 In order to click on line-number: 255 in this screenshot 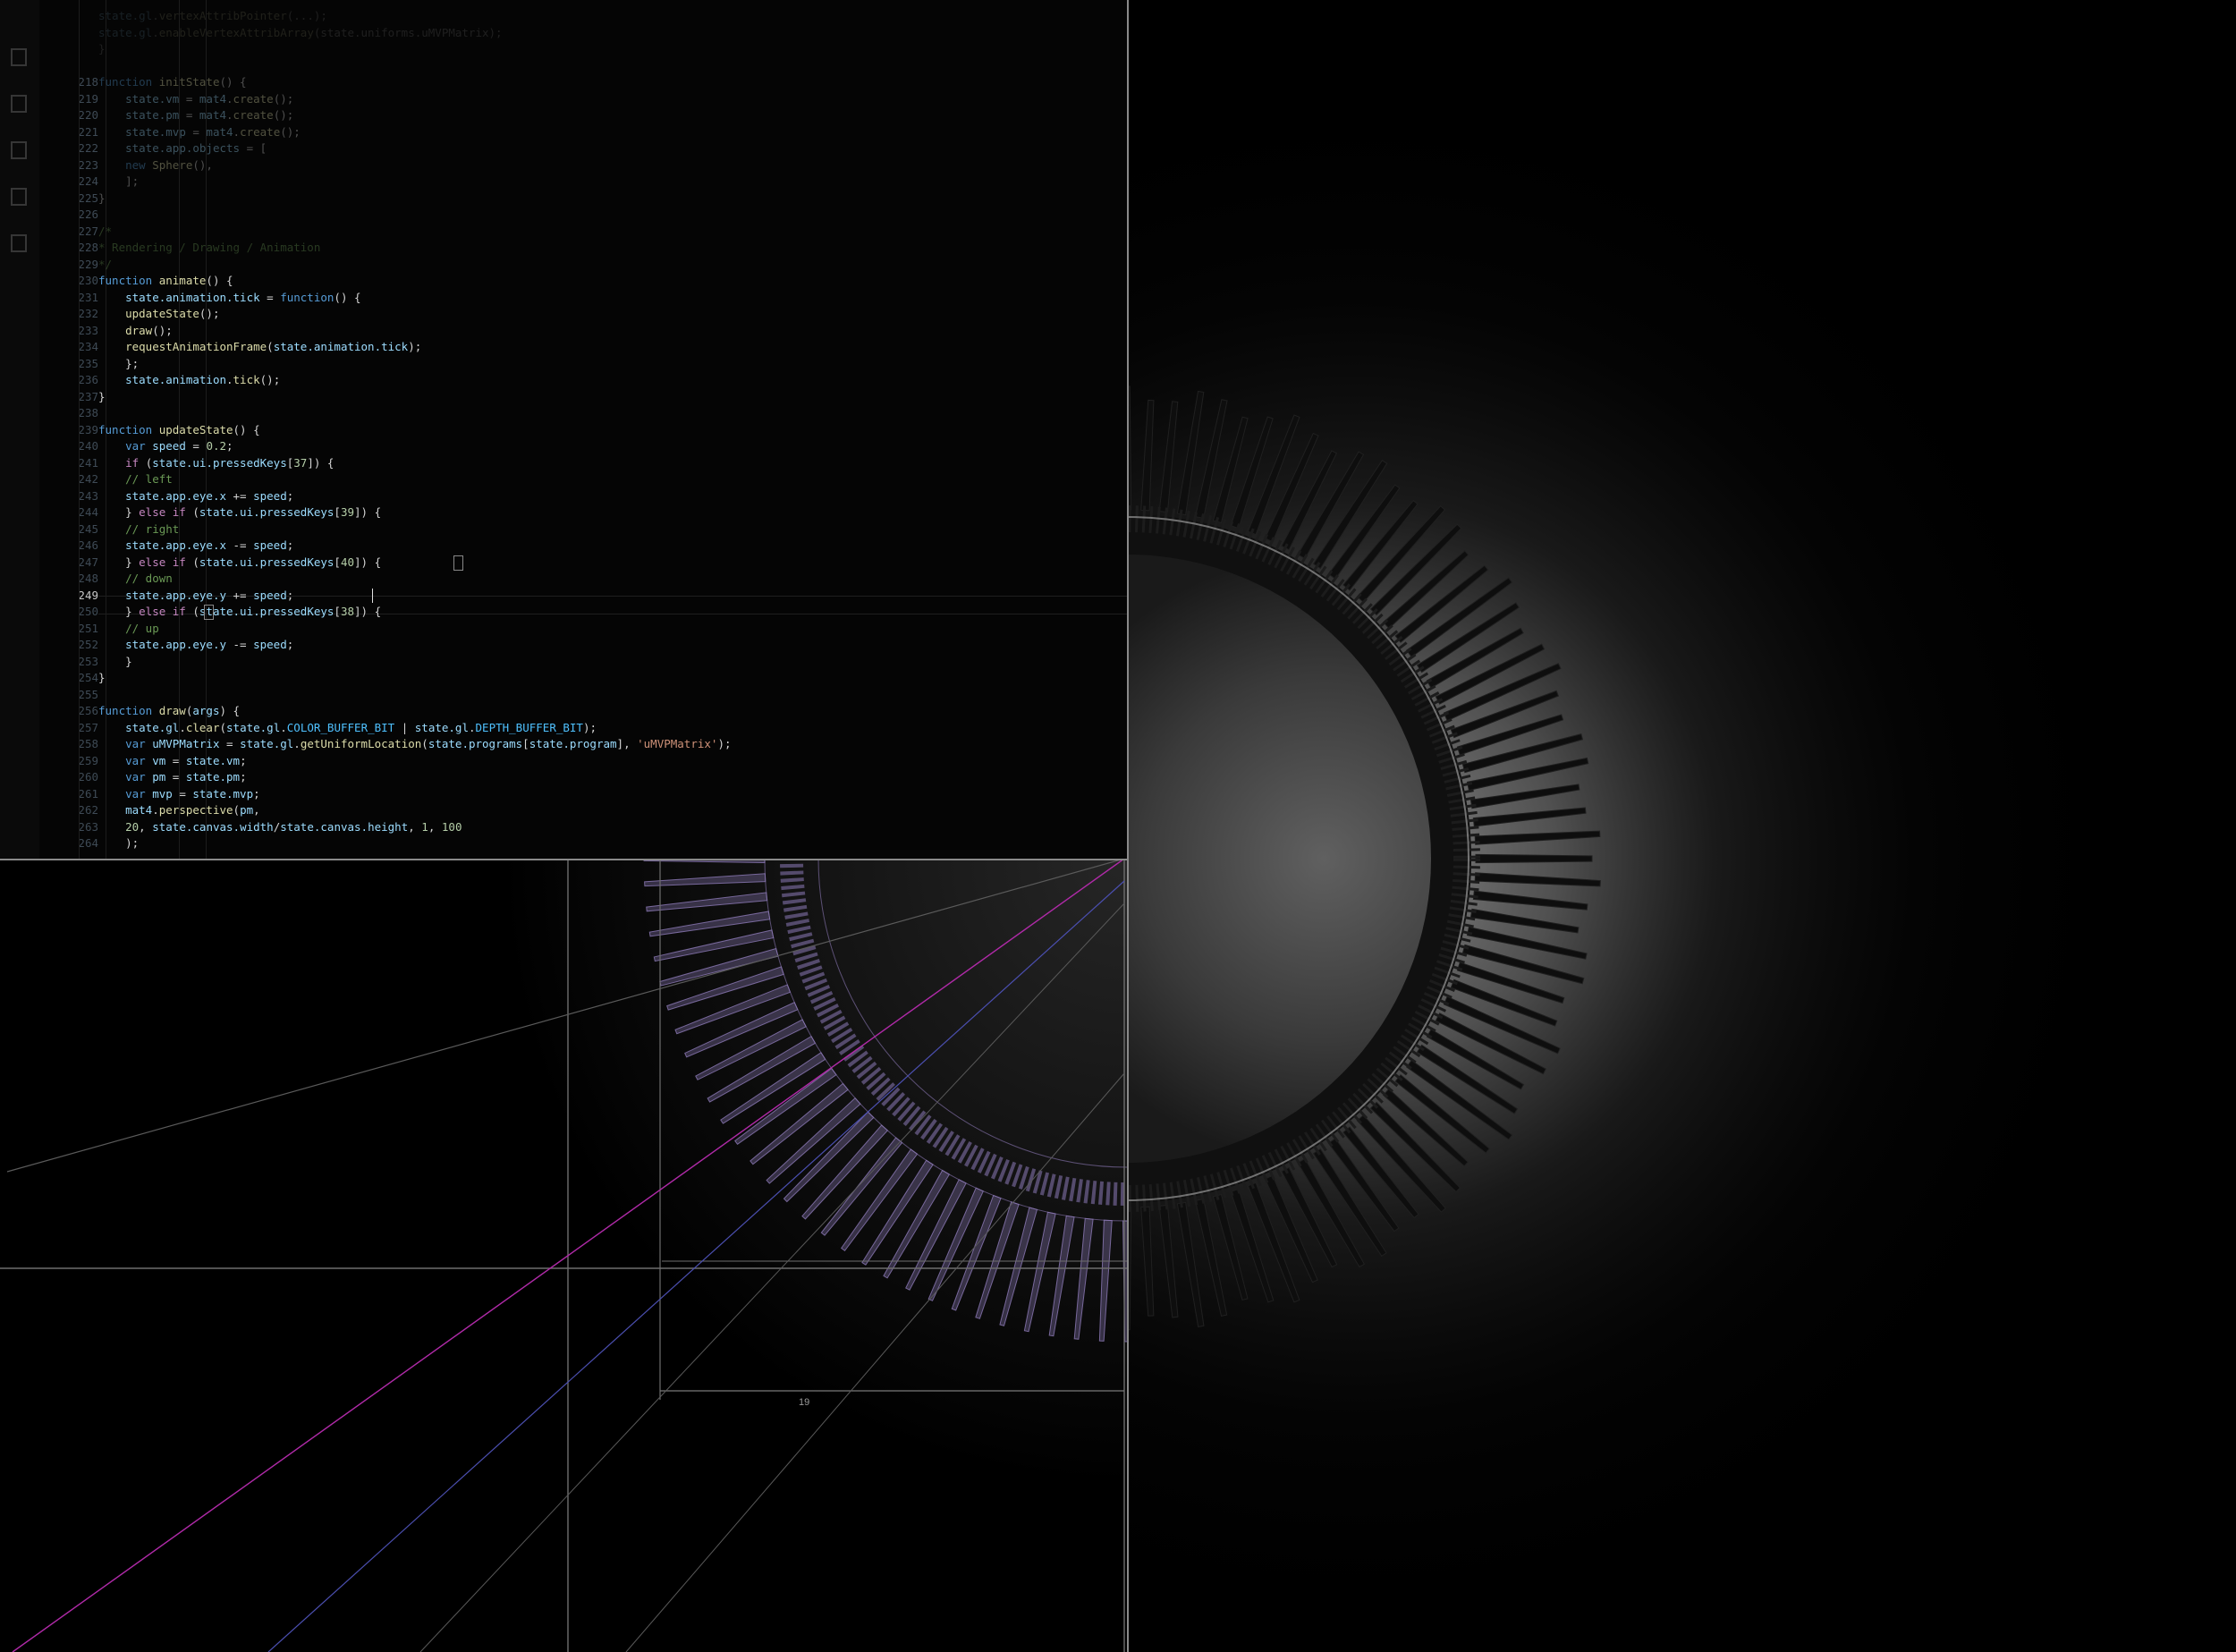, I will do `click(88, 694)`.